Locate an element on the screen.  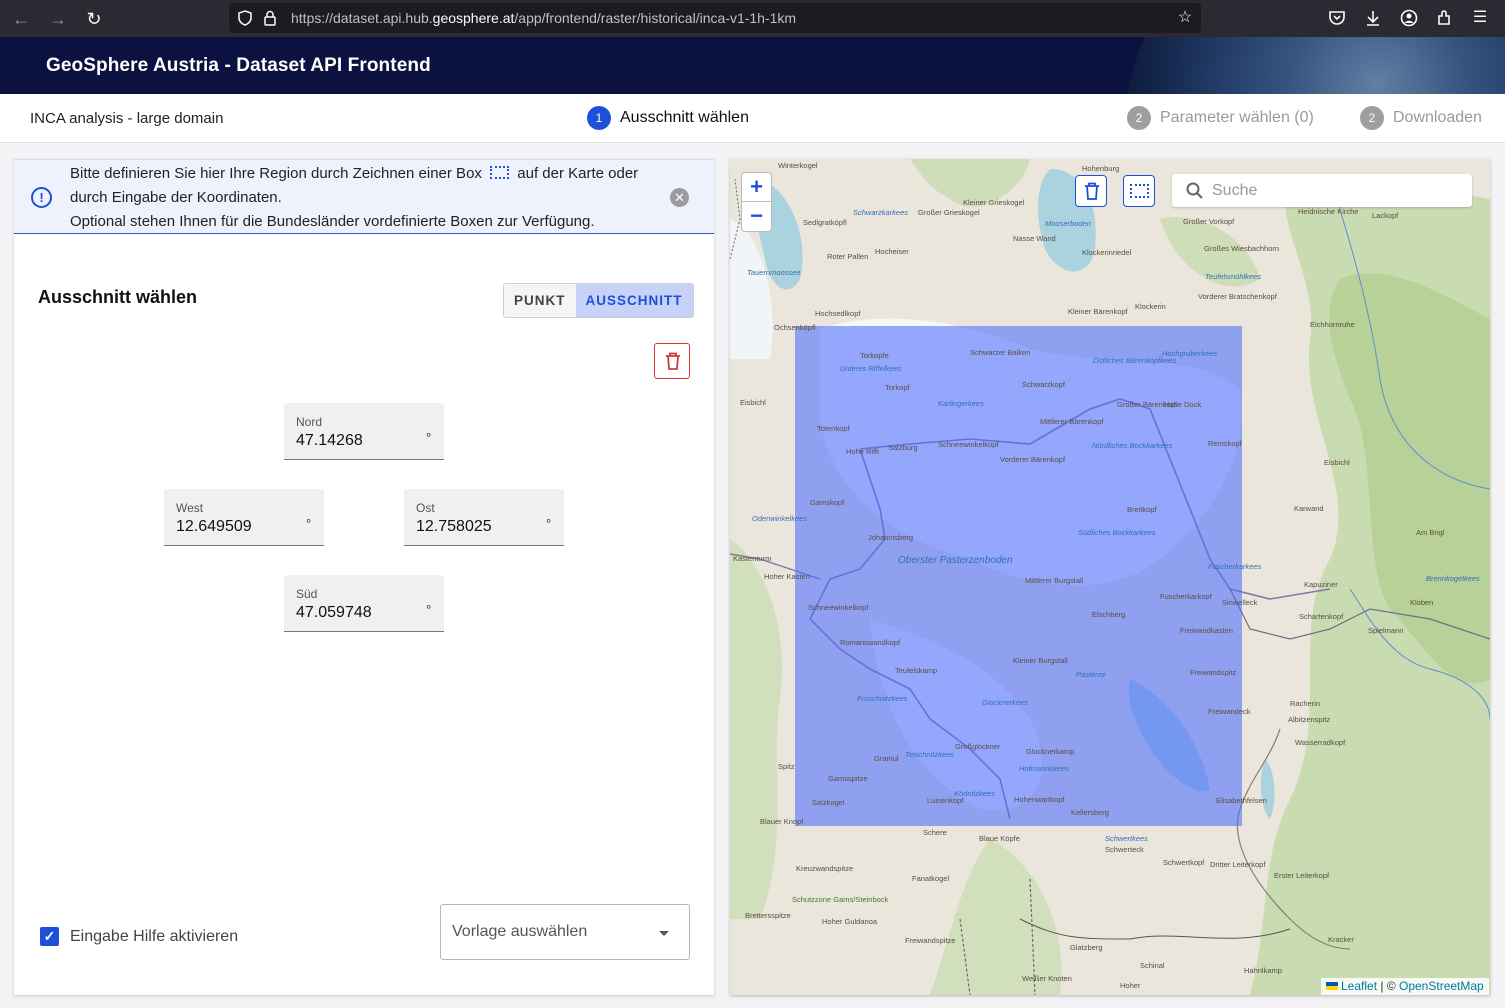
map-label: Luisenkopf is located at coordinates (945, 800).